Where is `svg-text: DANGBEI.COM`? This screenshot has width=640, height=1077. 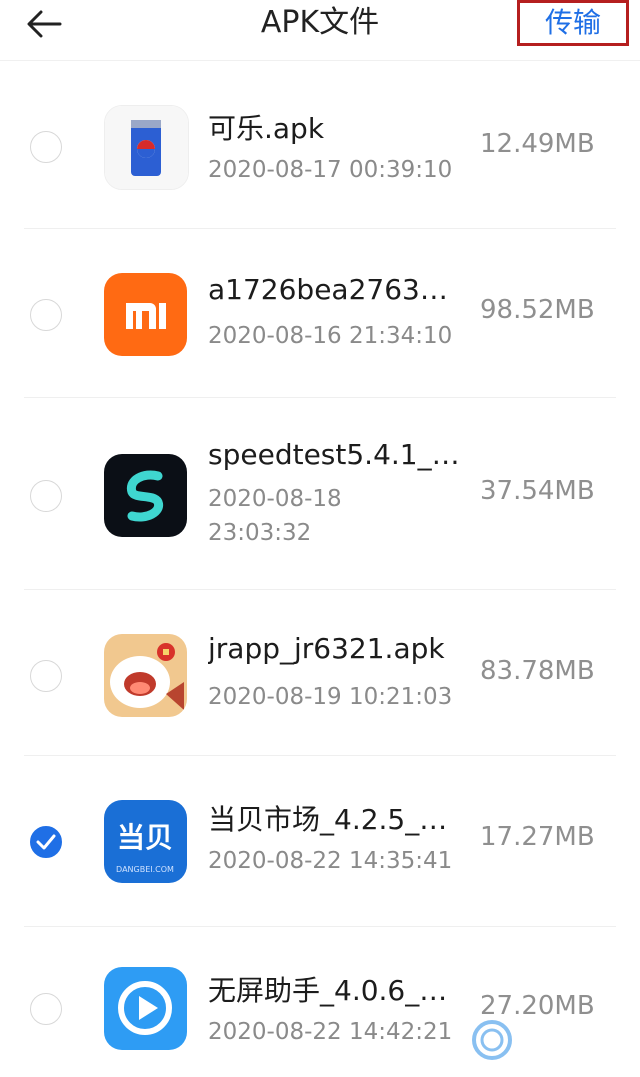
svg-text: DANGBEI.COM is located at coordinates (145, 869).